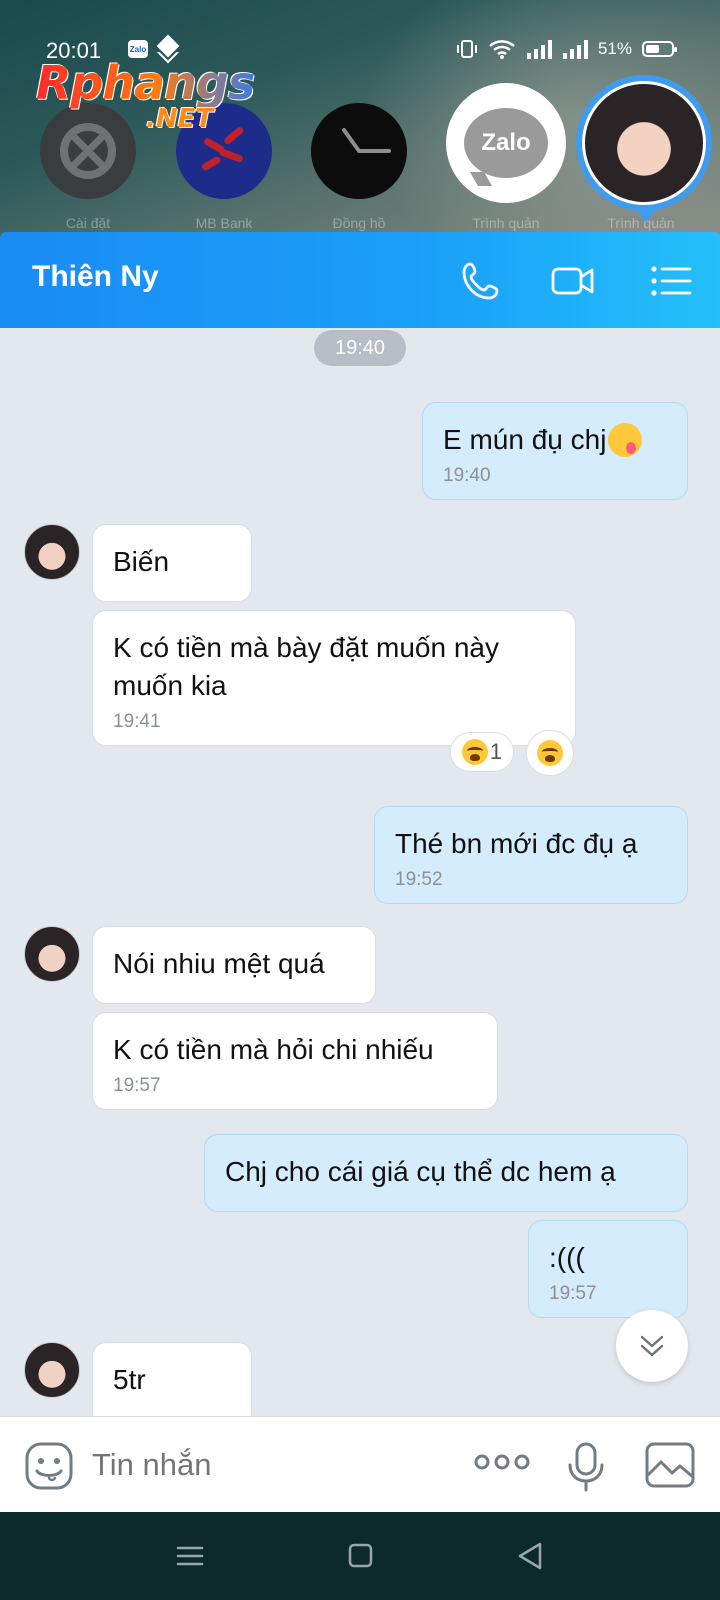 The image size is (720, 1600). I want to click on menu-list-icon, so click(671, 281).